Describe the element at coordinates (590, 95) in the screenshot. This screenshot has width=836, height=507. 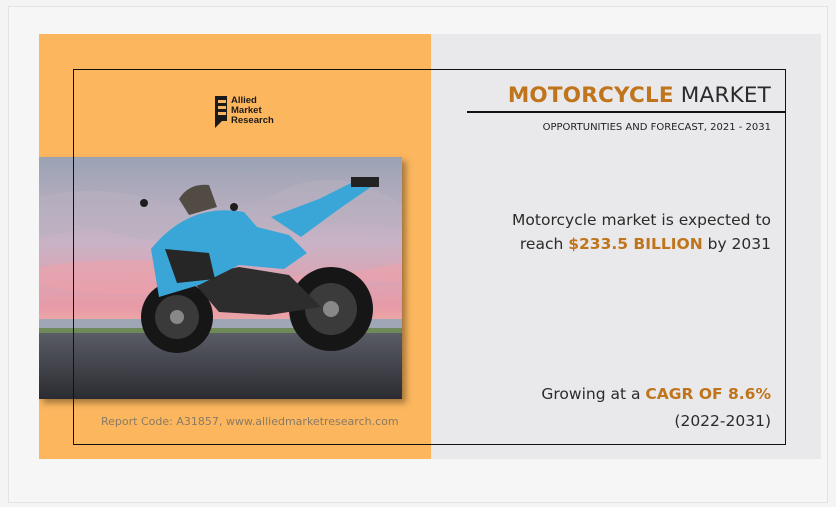
I see `title-highlight: MOTORCYCLE` at that location.